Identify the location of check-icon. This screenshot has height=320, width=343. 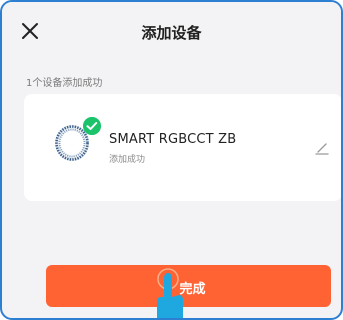
(92, 126).